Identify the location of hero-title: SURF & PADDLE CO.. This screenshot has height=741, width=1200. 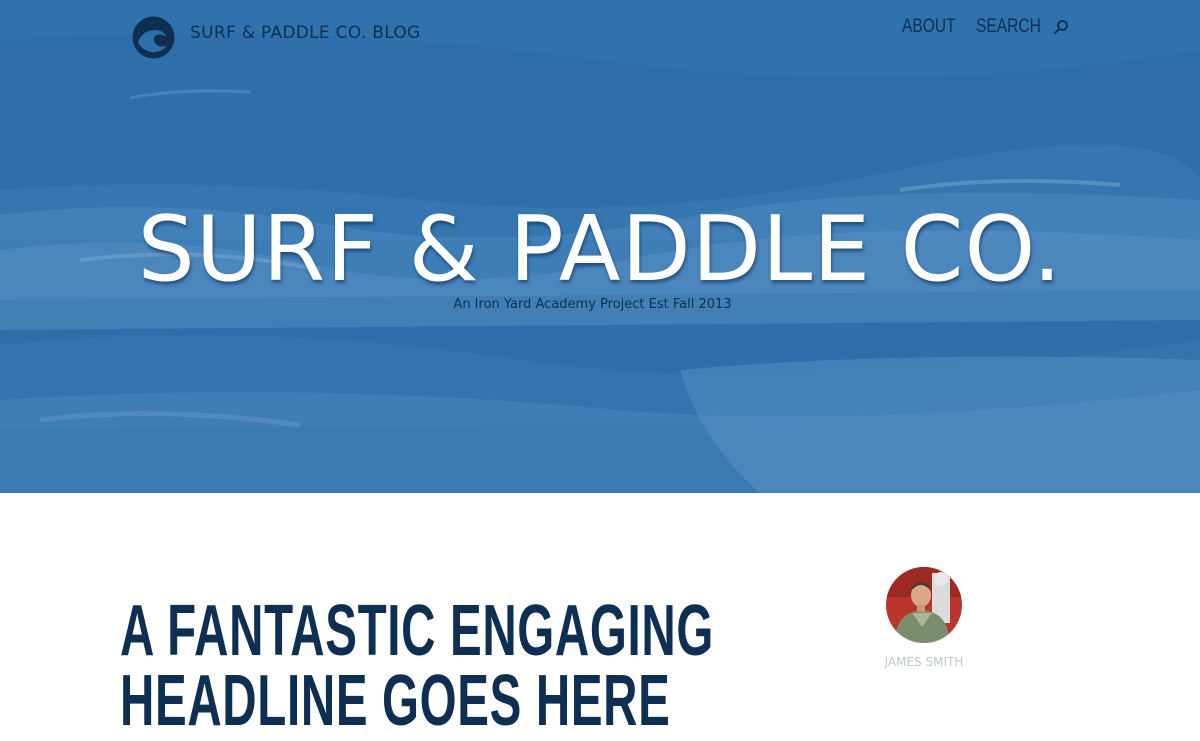
(600, 249).